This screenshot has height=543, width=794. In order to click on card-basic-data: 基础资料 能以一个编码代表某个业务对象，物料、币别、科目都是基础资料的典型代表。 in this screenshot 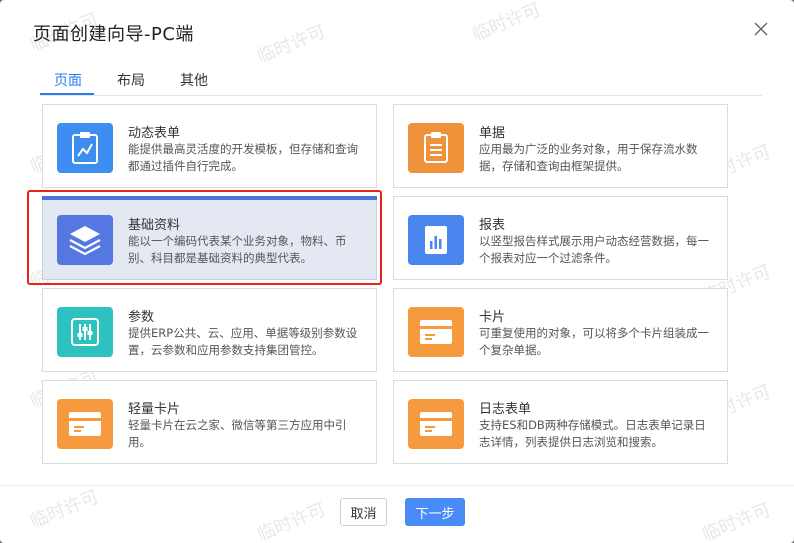, I will do `click(209, 238)`.